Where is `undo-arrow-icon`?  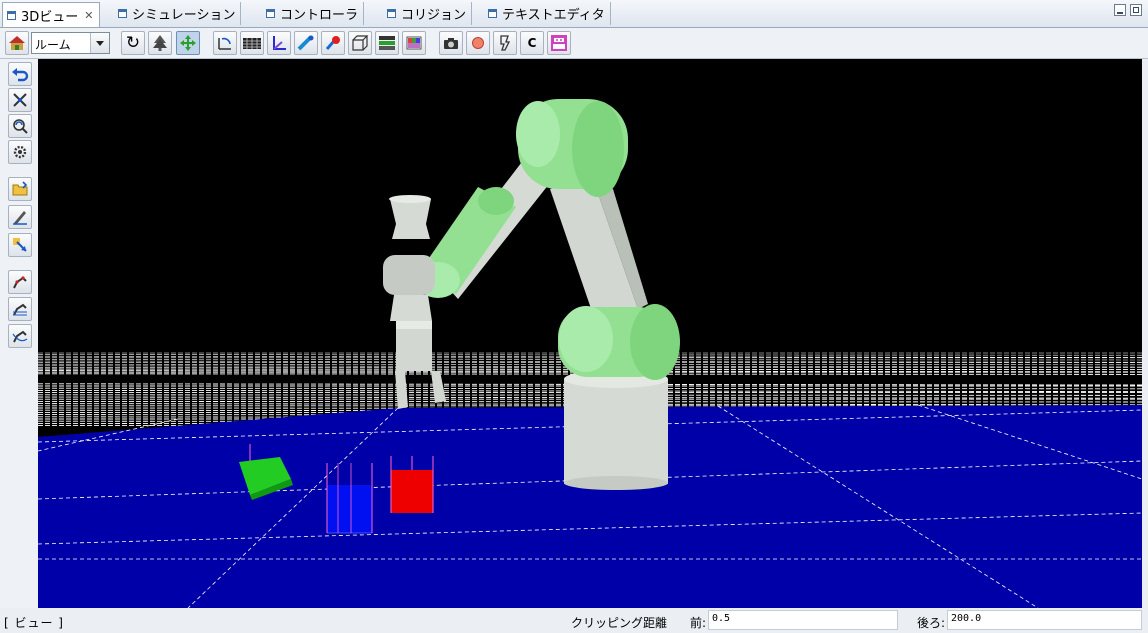 undo-arrow-icon is located at coordinates (20, 74).